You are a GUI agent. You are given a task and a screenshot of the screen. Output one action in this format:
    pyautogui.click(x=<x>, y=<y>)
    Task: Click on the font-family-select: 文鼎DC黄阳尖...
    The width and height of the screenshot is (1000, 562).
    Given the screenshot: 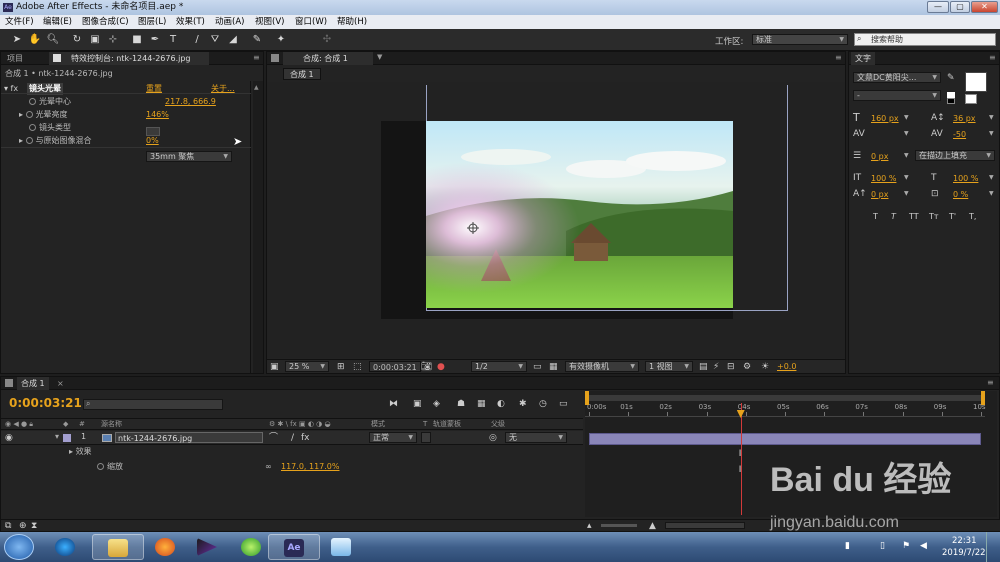 What is the action you would take?
    pyautogui.click(x=897, y=77)
    